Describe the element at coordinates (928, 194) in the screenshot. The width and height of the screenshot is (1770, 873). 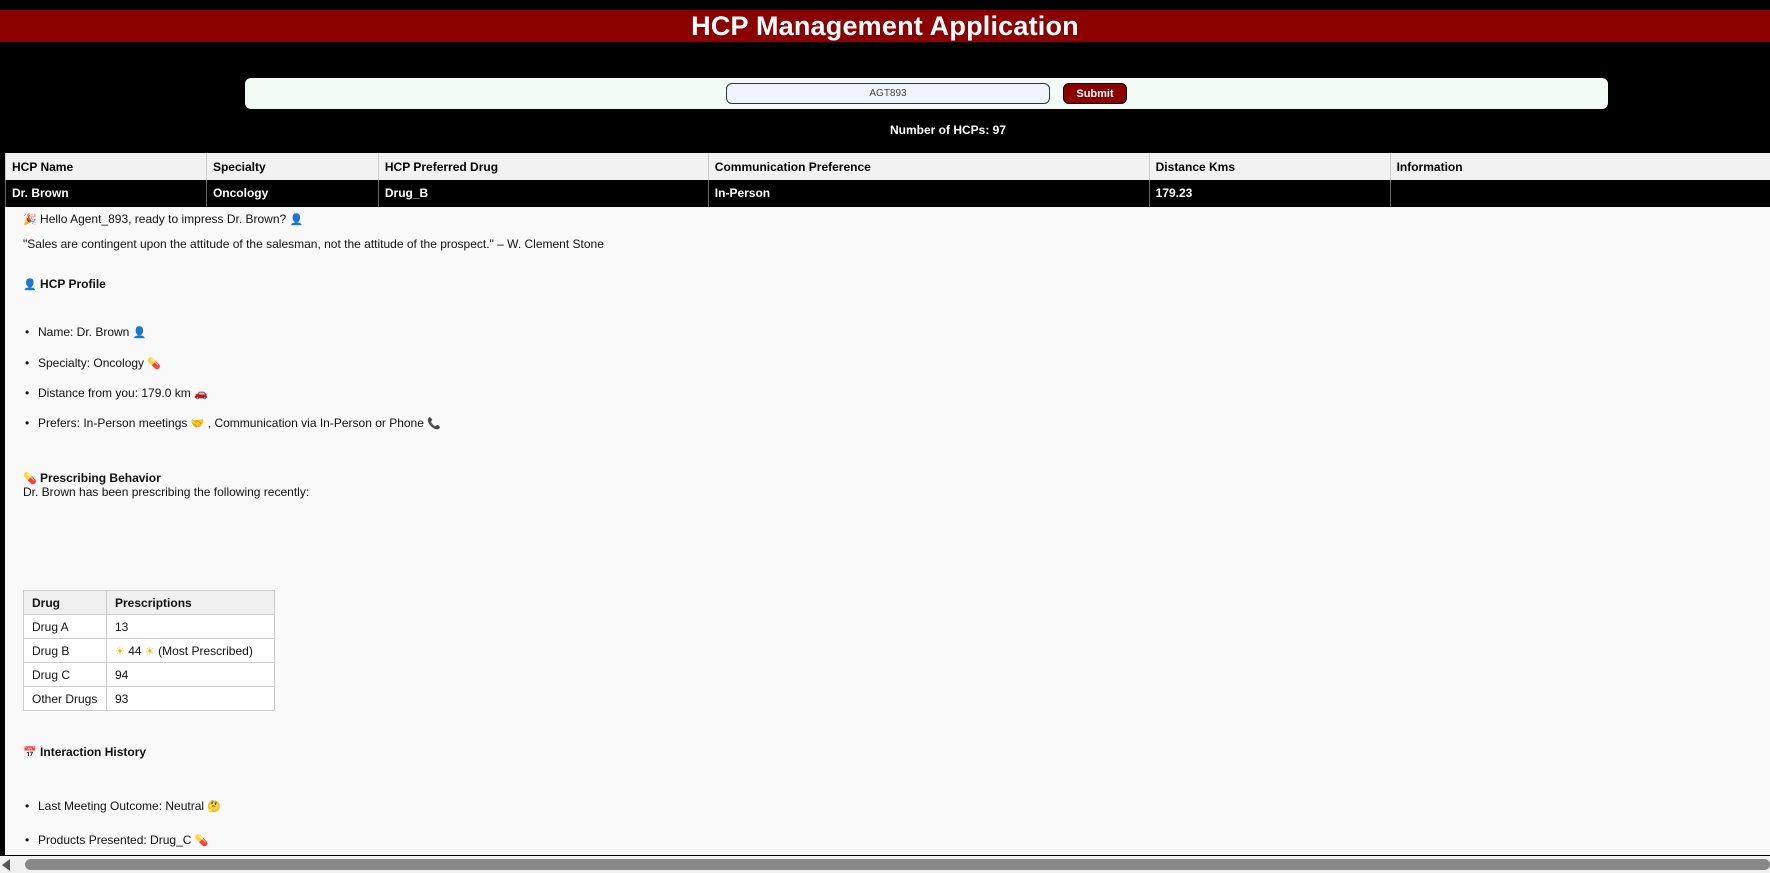
I see `communication-cell: In-Person` at that location.